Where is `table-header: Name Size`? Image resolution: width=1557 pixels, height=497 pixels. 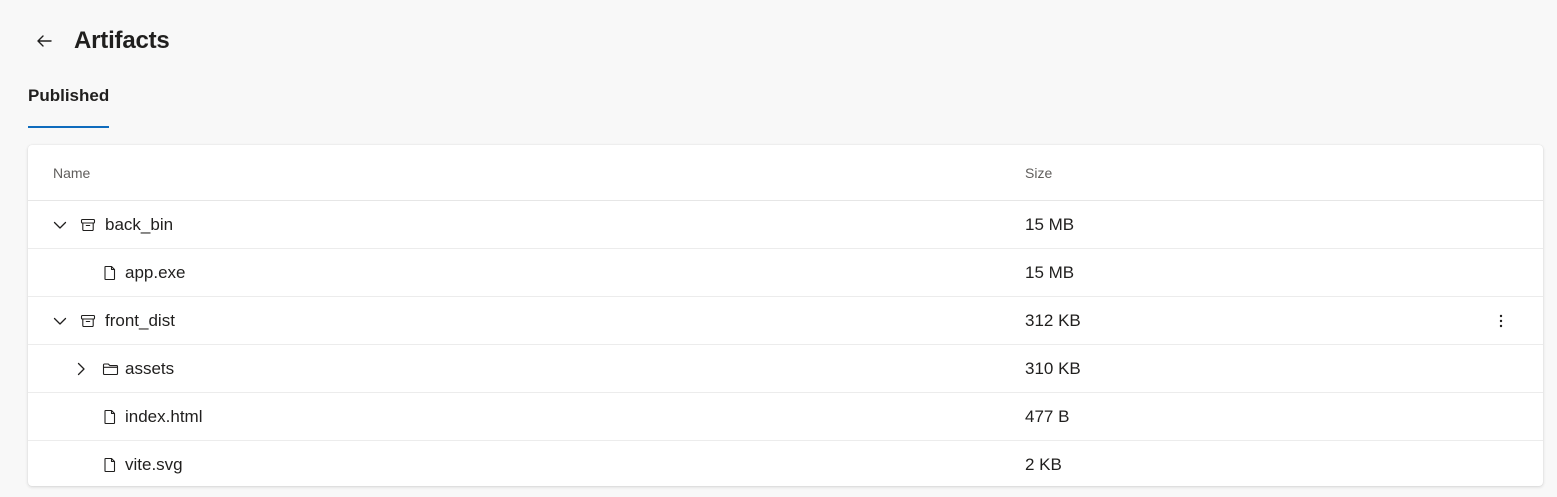 table-header: Name Size is located at coordinates (785, 173).